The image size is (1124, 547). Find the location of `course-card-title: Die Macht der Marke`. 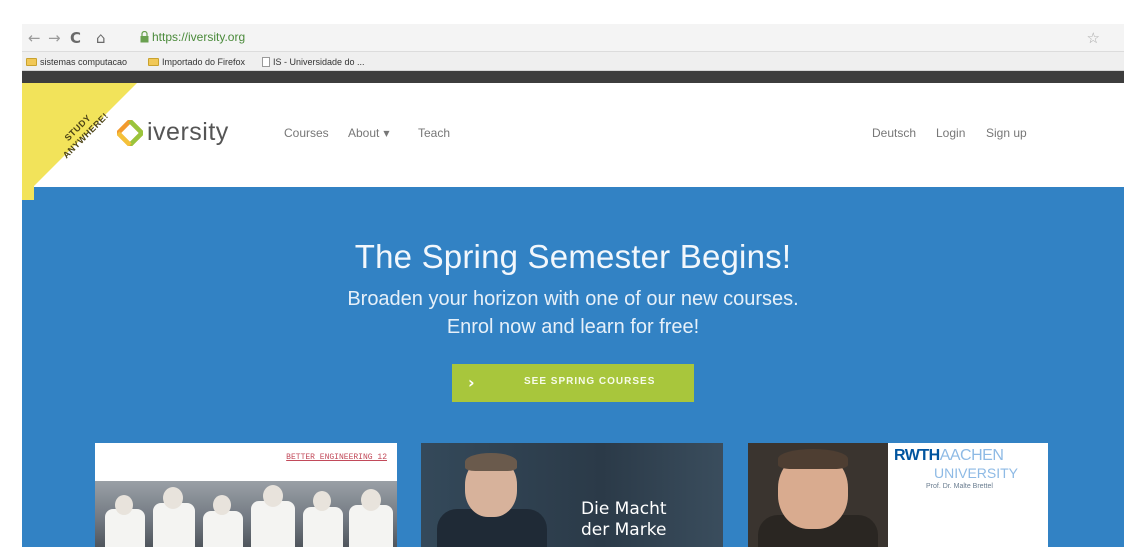

course-card-title: Die Macht der Marke is located at coordinates (624, 520).